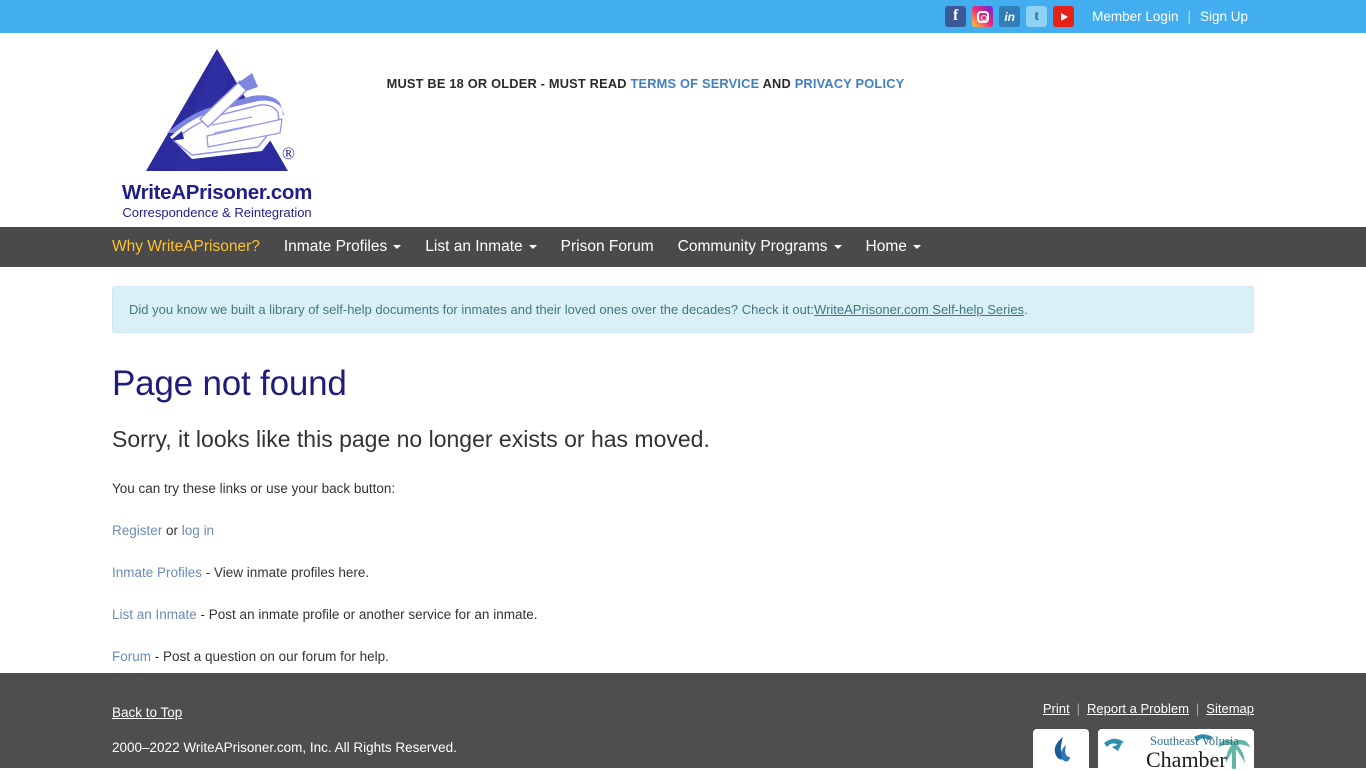 The width and height of the screenshot is (1366, 771). Describe the element at coordinates (229, 383) in the screenshot. I see `page-title: Page not found` at that location.